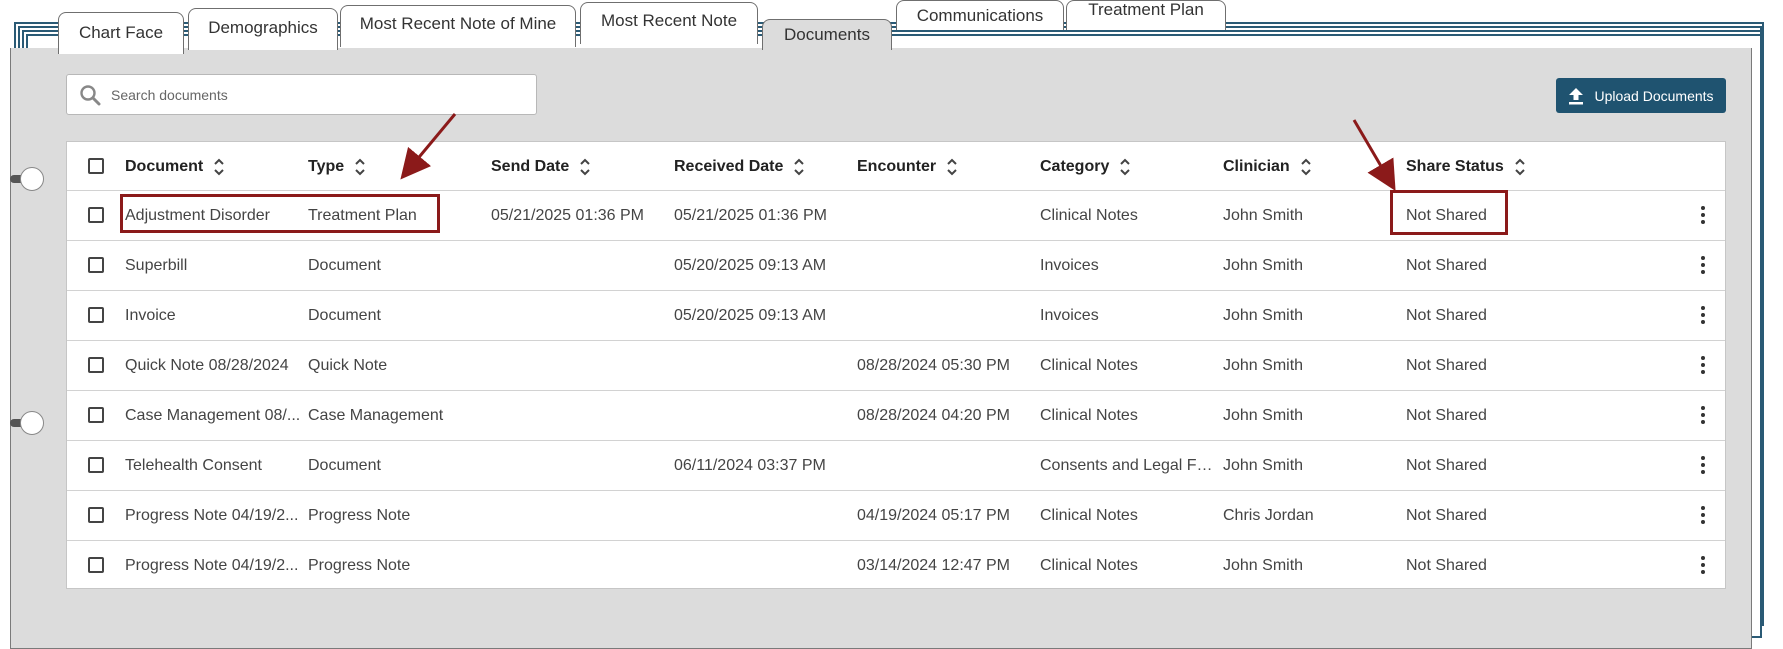 This screenshot has height=649, width=1783. I want to click on tab-chart-face: Chart Face, so click(121, 33).